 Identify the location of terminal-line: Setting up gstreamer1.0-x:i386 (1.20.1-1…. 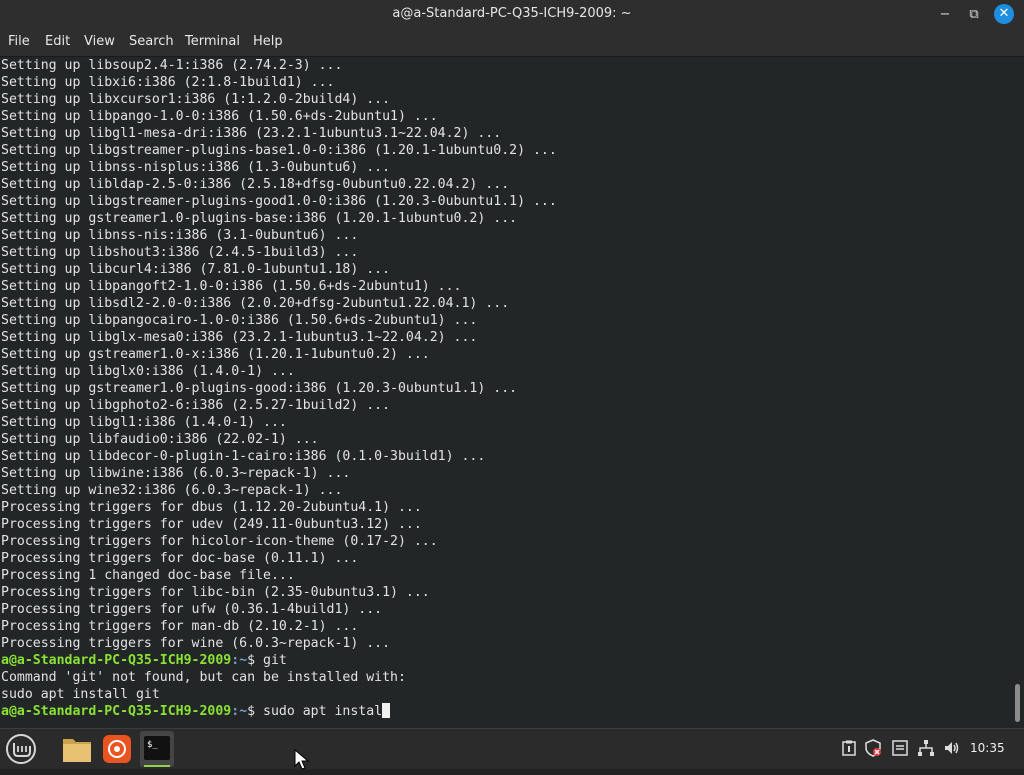
(215, 354).